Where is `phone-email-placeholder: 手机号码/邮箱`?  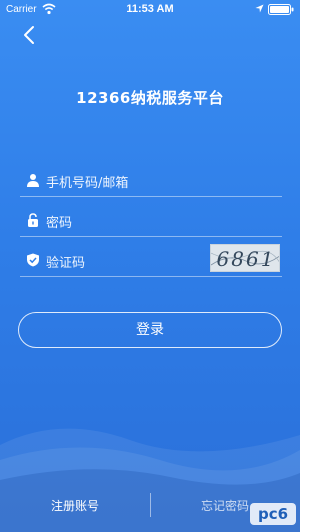 phone-email-placeholder: 手机号码/邮箱 is located at coordinates (87, 183).